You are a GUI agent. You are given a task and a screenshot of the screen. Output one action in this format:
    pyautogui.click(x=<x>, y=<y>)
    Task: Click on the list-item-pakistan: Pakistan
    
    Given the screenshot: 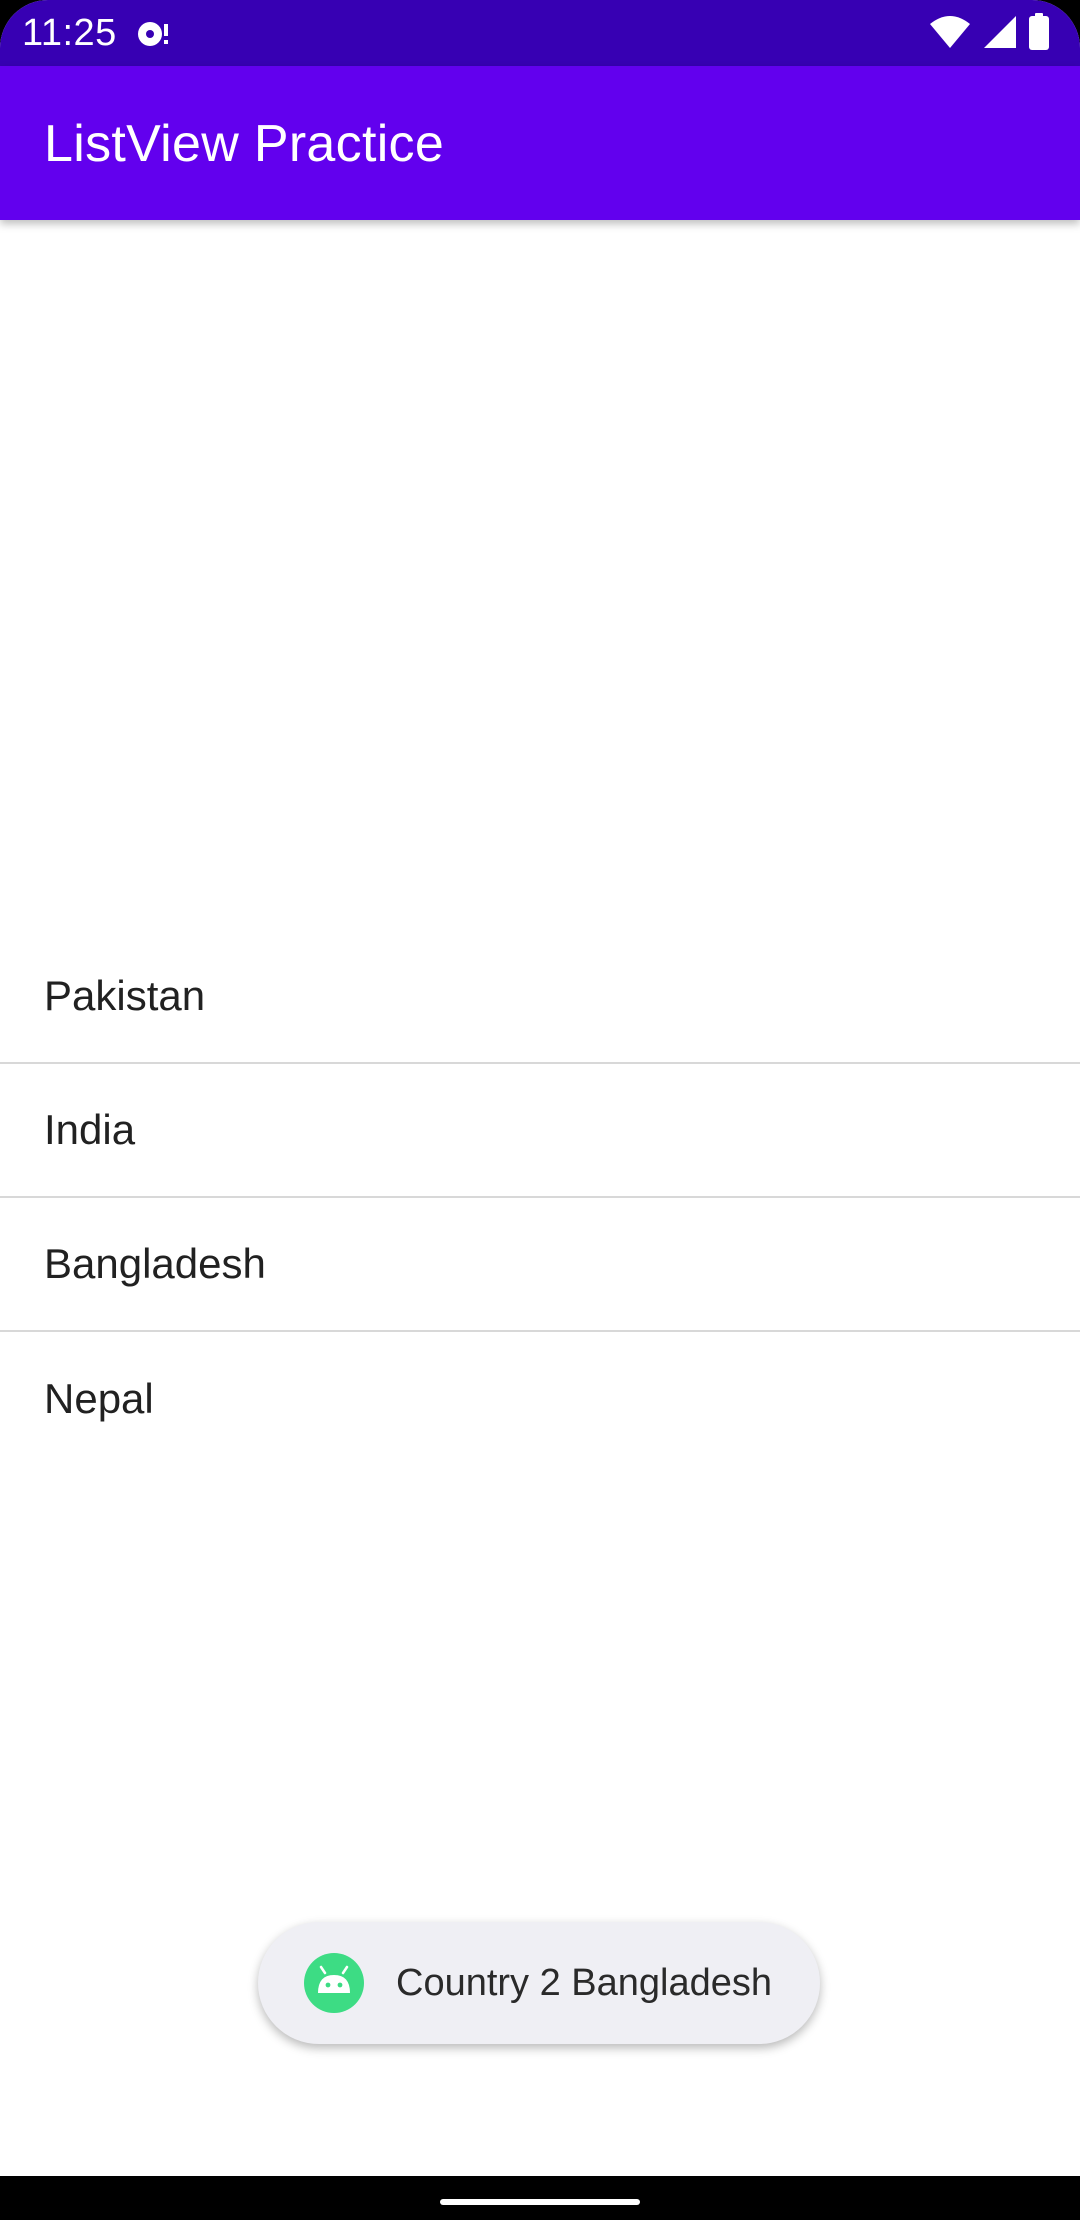 What is the action you would take?
    pyautogui.click(x=540, y=997)
    